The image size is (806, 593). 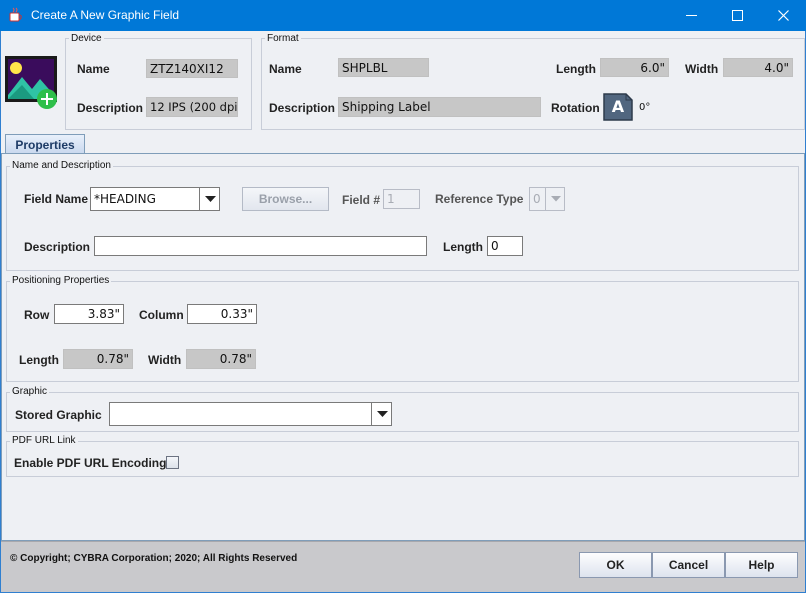 I want to click on minimize-icon, so click(x=691, y=15).